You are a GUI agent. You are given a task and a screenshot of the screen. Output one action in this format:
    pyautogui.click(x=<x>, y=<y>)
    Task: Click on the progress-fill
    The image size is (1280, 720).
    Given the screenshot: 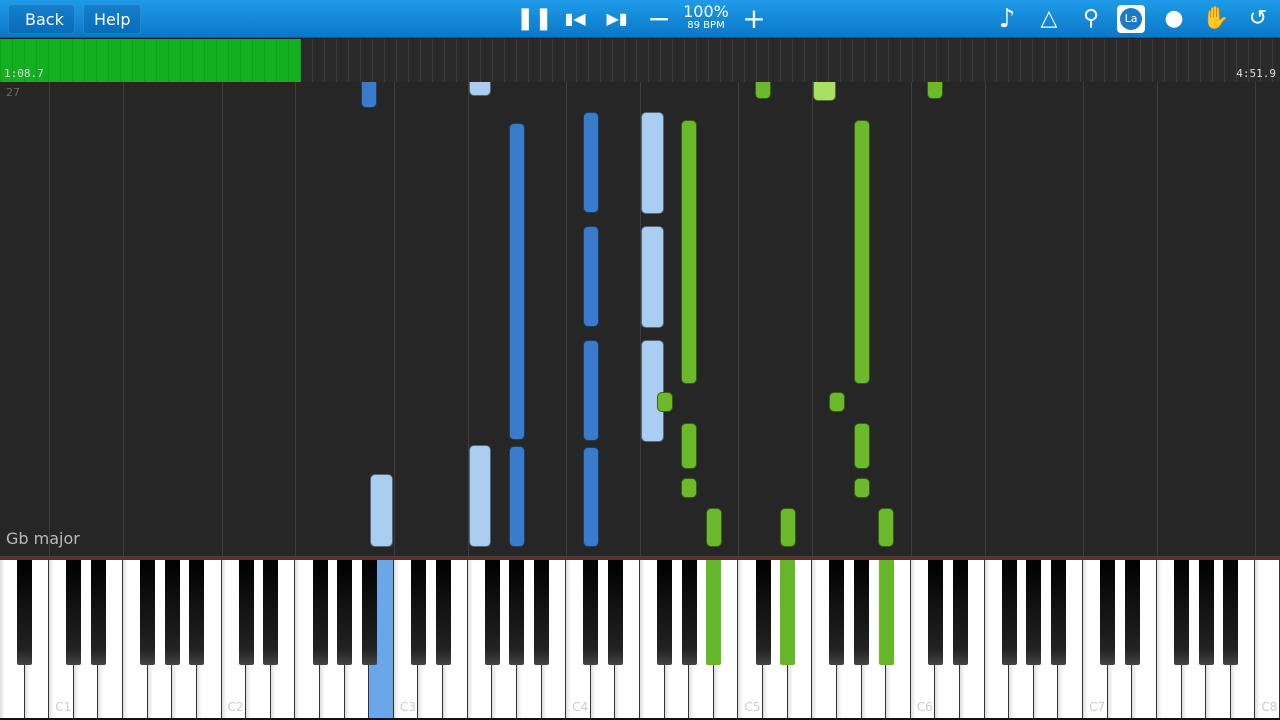 What is the action you would take?
    pyautogui.click(x=150, y=60)
    